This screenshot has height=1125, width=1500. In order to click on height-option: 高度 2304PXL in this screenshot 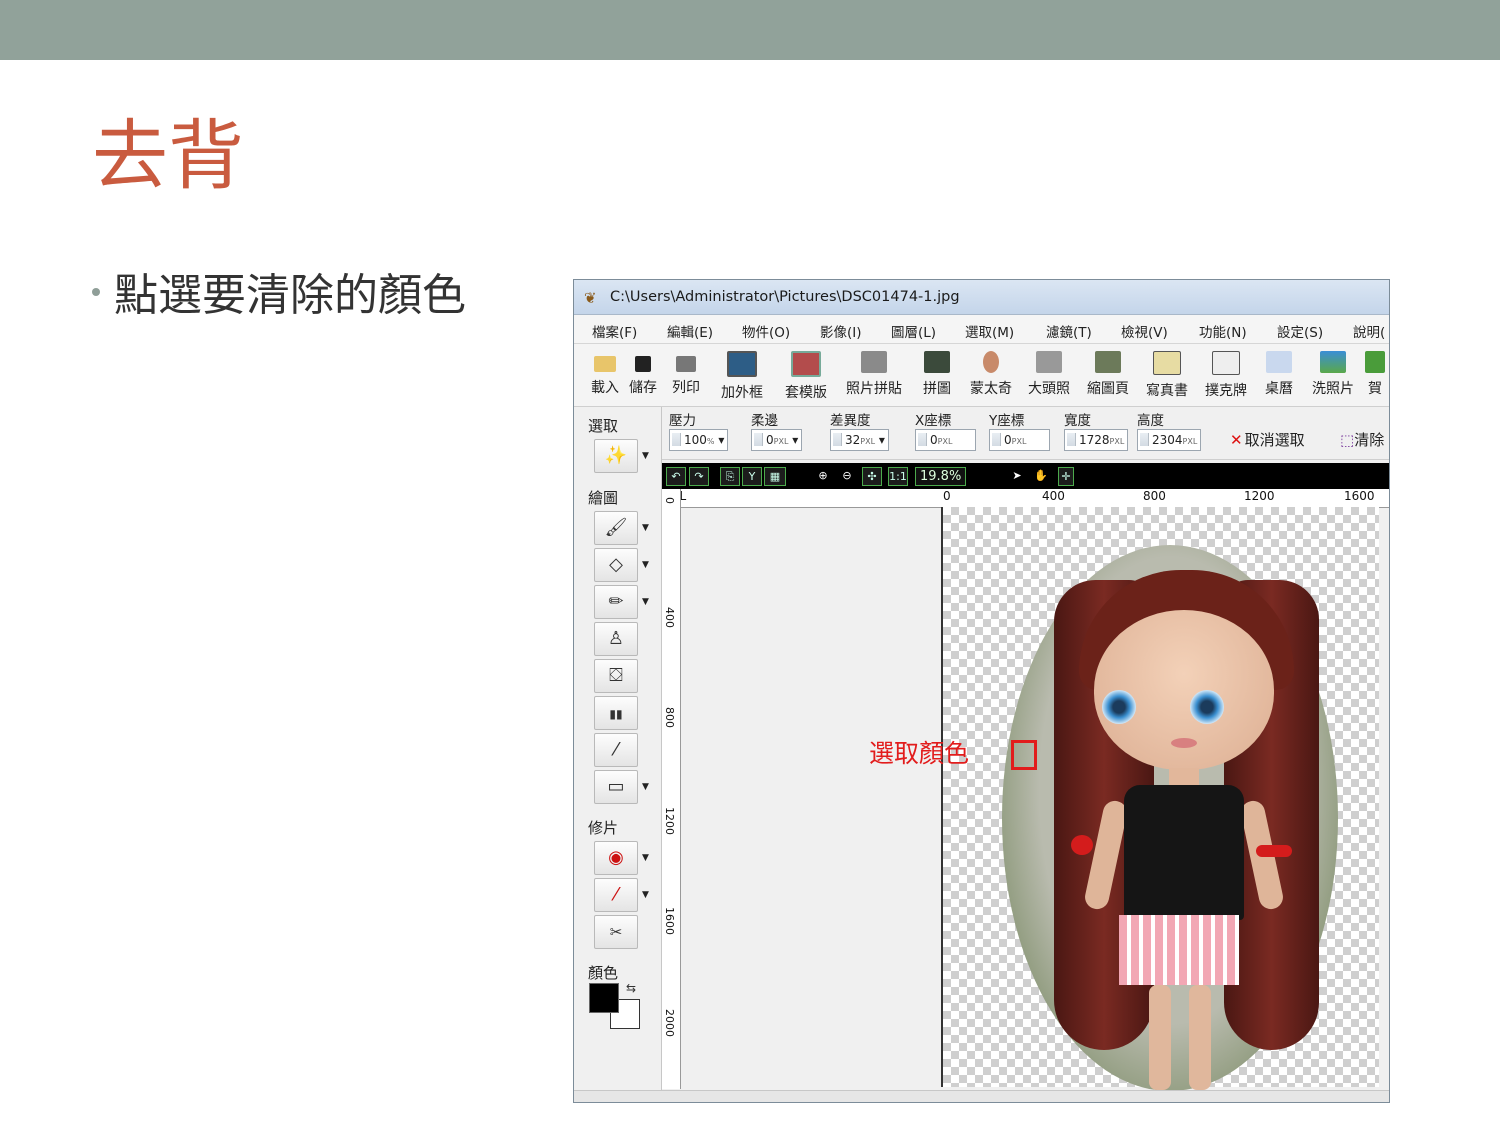, I will do `click(1169, 430)`.